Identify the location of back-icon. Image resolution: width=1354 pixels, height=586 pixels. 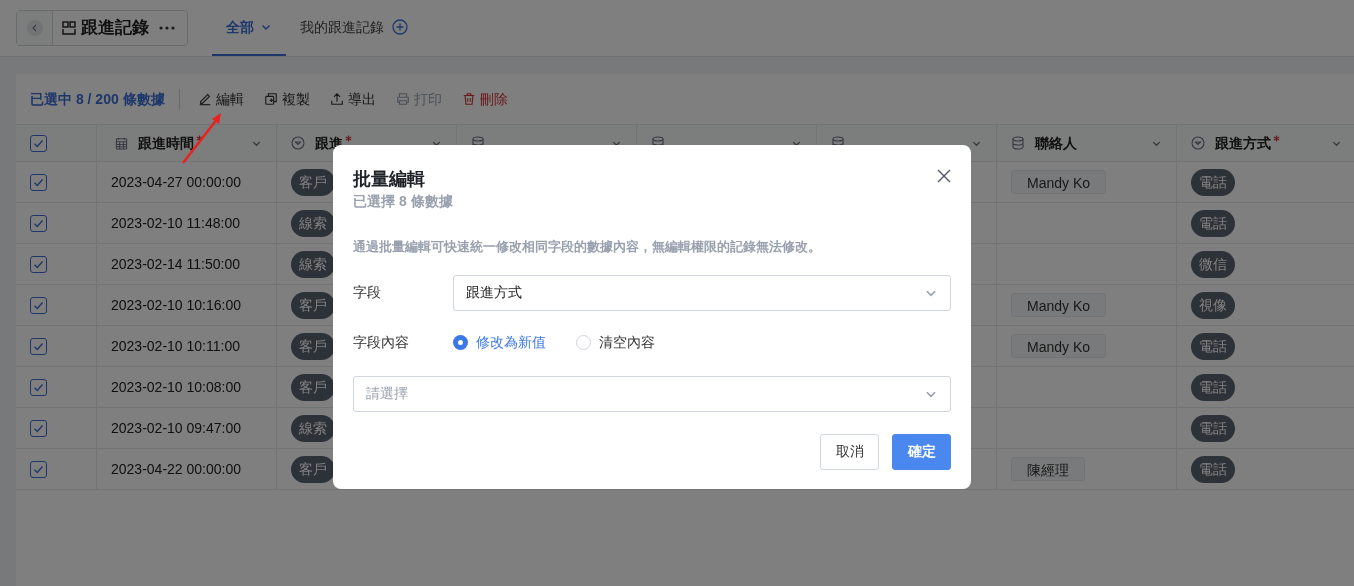
(34, 28).